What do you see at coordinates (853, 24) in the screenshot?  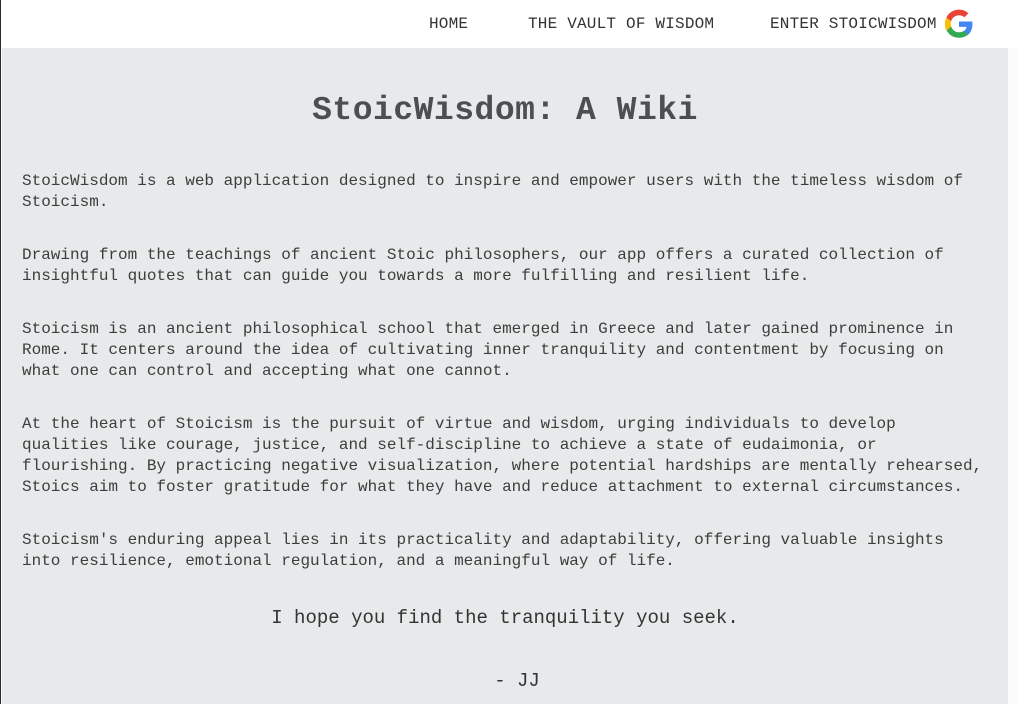 I see `nav-enter-stoicwisdom-link: ENTER STOICWISDOM` at bounding box center [853, 24].